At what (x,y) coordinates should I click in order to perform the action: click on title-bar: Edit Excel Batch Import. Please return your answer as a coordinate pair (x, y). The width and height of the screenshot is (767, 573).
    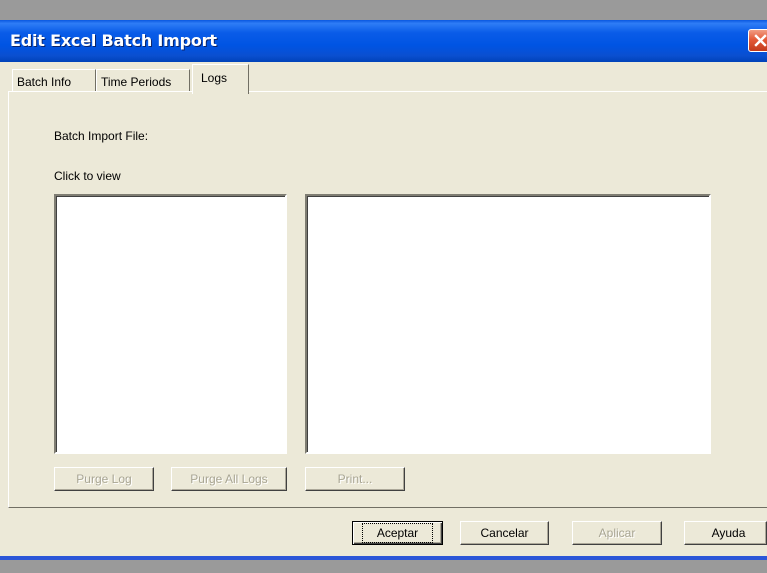
    Looking at the image, I should click on (383, 41).